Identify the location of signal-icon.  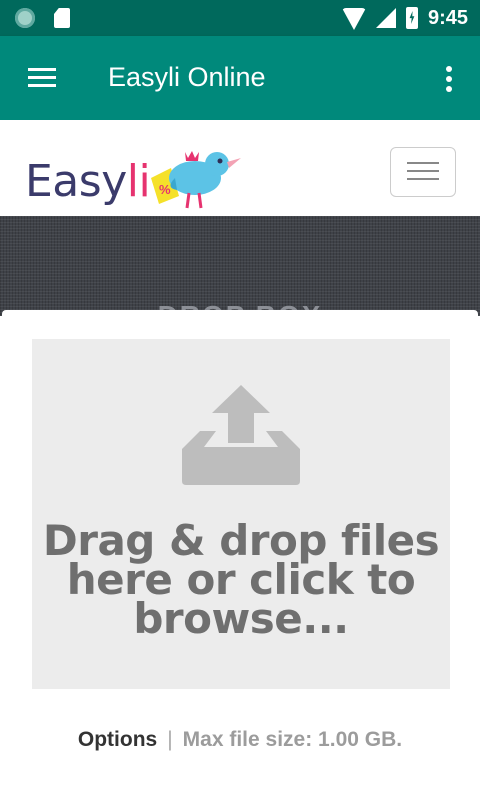
(385, 18).